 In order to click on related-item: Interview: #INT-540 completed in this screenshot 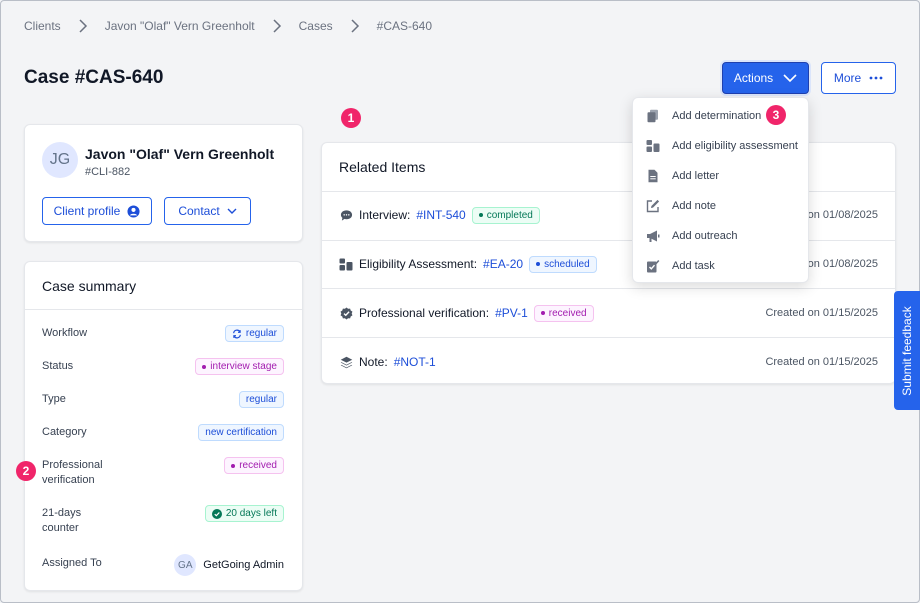, I will do `click(439, 215)`.